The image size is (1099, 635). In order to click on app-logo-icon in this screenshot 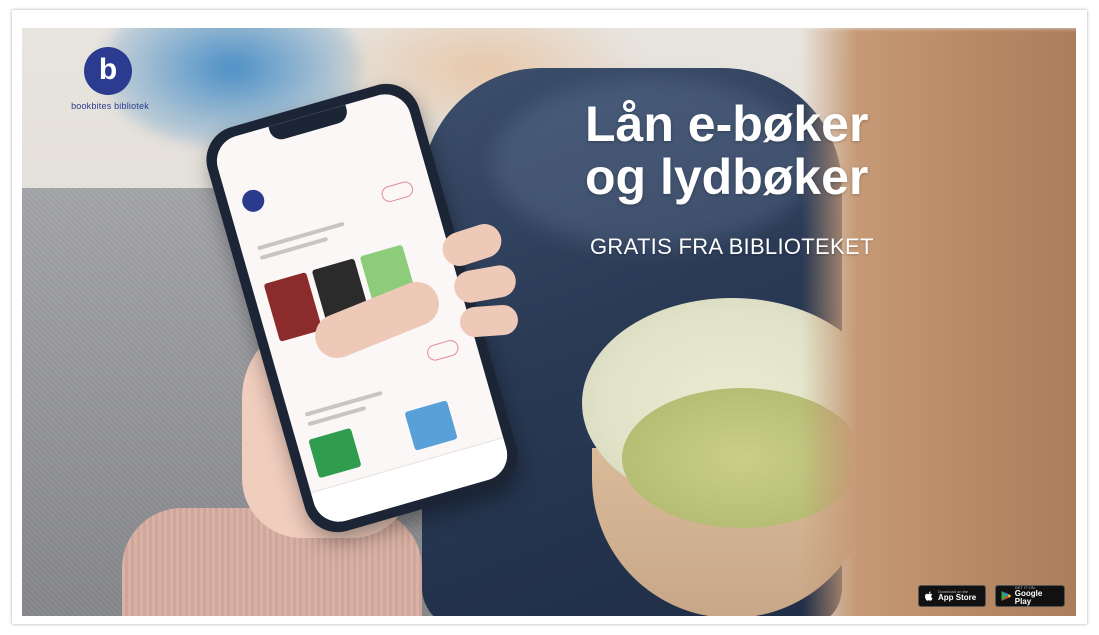, I will do `click(253, 201)`.